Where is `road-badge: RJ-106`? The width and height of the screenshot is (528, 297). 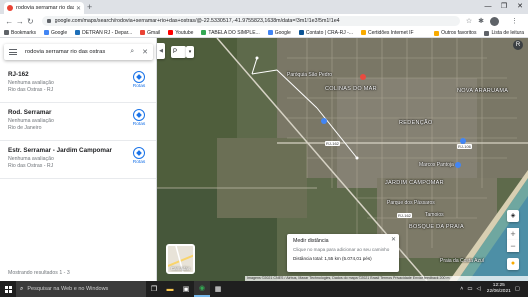
road-badge: RJ-106 is located at coordinates (464, 146).